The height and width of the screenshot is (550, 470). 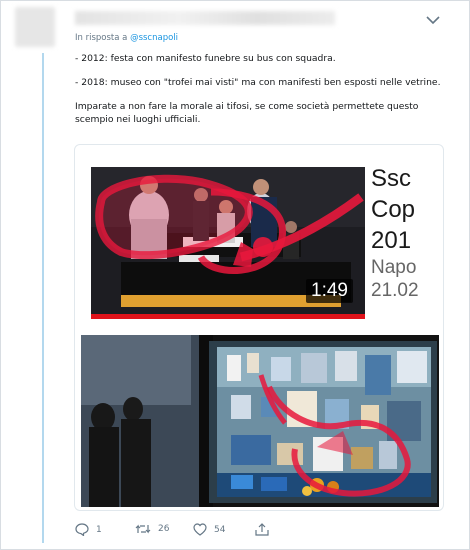 I want to click on reply-icon, so click(x=82, y=529).